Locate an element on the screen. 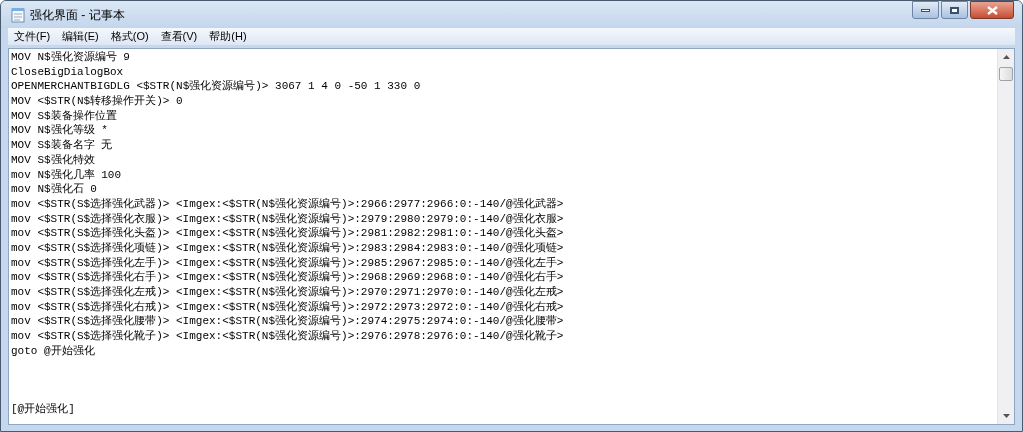 This screenshot has height=432, width=1023. text-line: mov <$STR(S$选择强化左戒)> <Imgex:<$STR(N$强化资源编号)>:2970:2971:2970:0:-140/@强化左戒> is located at coordinates (287, 292).